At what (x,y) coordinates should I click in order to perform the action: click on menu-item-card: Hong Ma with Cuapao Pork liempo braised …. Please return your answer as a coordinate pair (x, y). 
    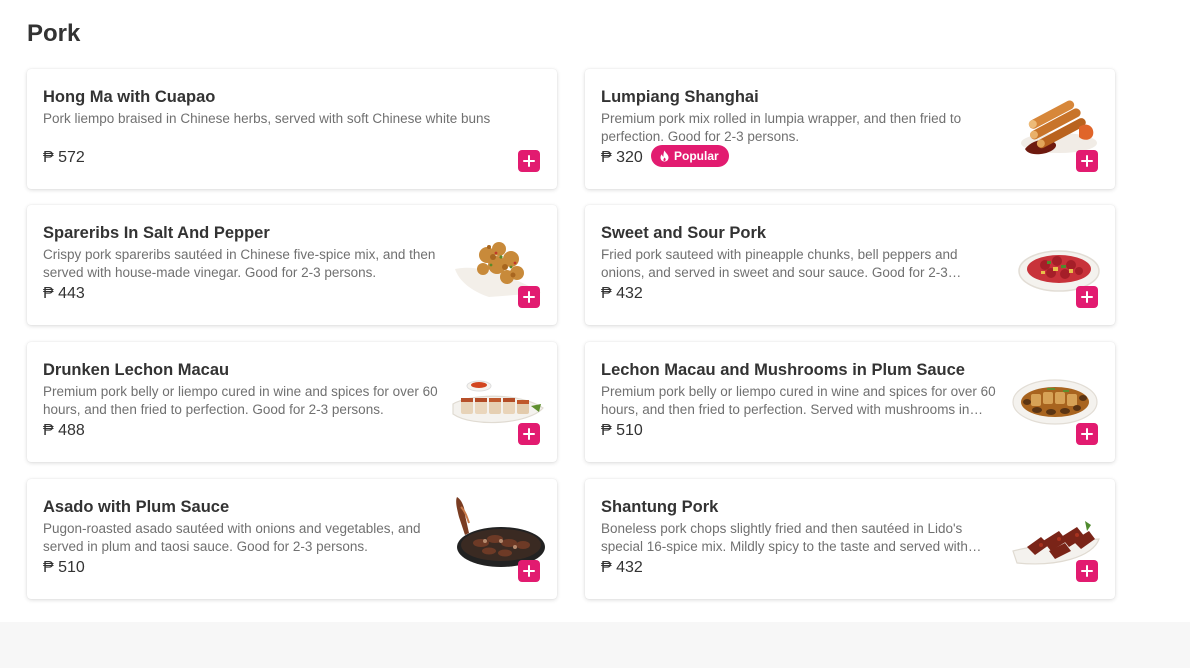
    Looking at the image, I should click on (292, 129).